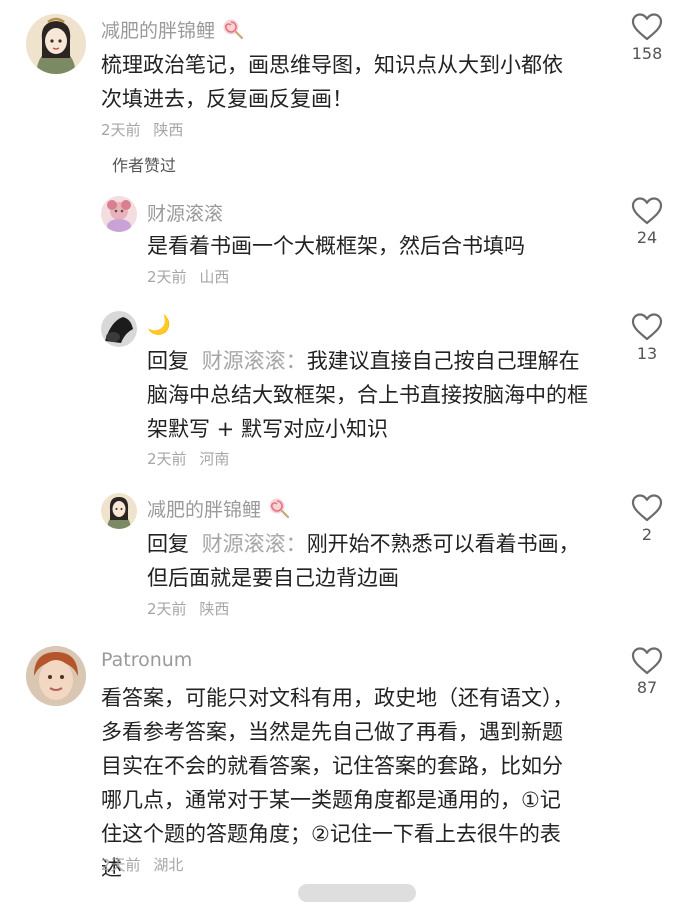  Describe the element at coordinates (144, 165) in the screenshot. I see `author-liked-label: 作者赞过` at that location.